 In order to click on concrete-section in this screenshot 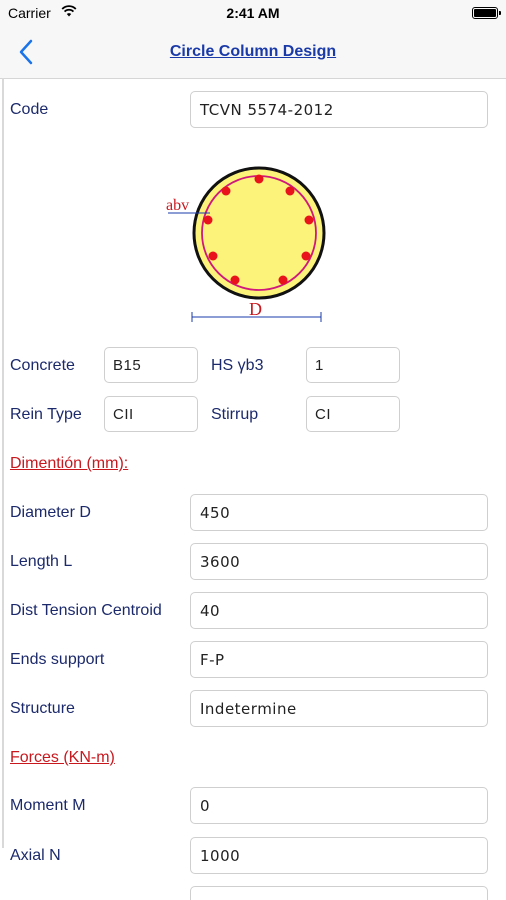, I will do `click(259, 233)`.